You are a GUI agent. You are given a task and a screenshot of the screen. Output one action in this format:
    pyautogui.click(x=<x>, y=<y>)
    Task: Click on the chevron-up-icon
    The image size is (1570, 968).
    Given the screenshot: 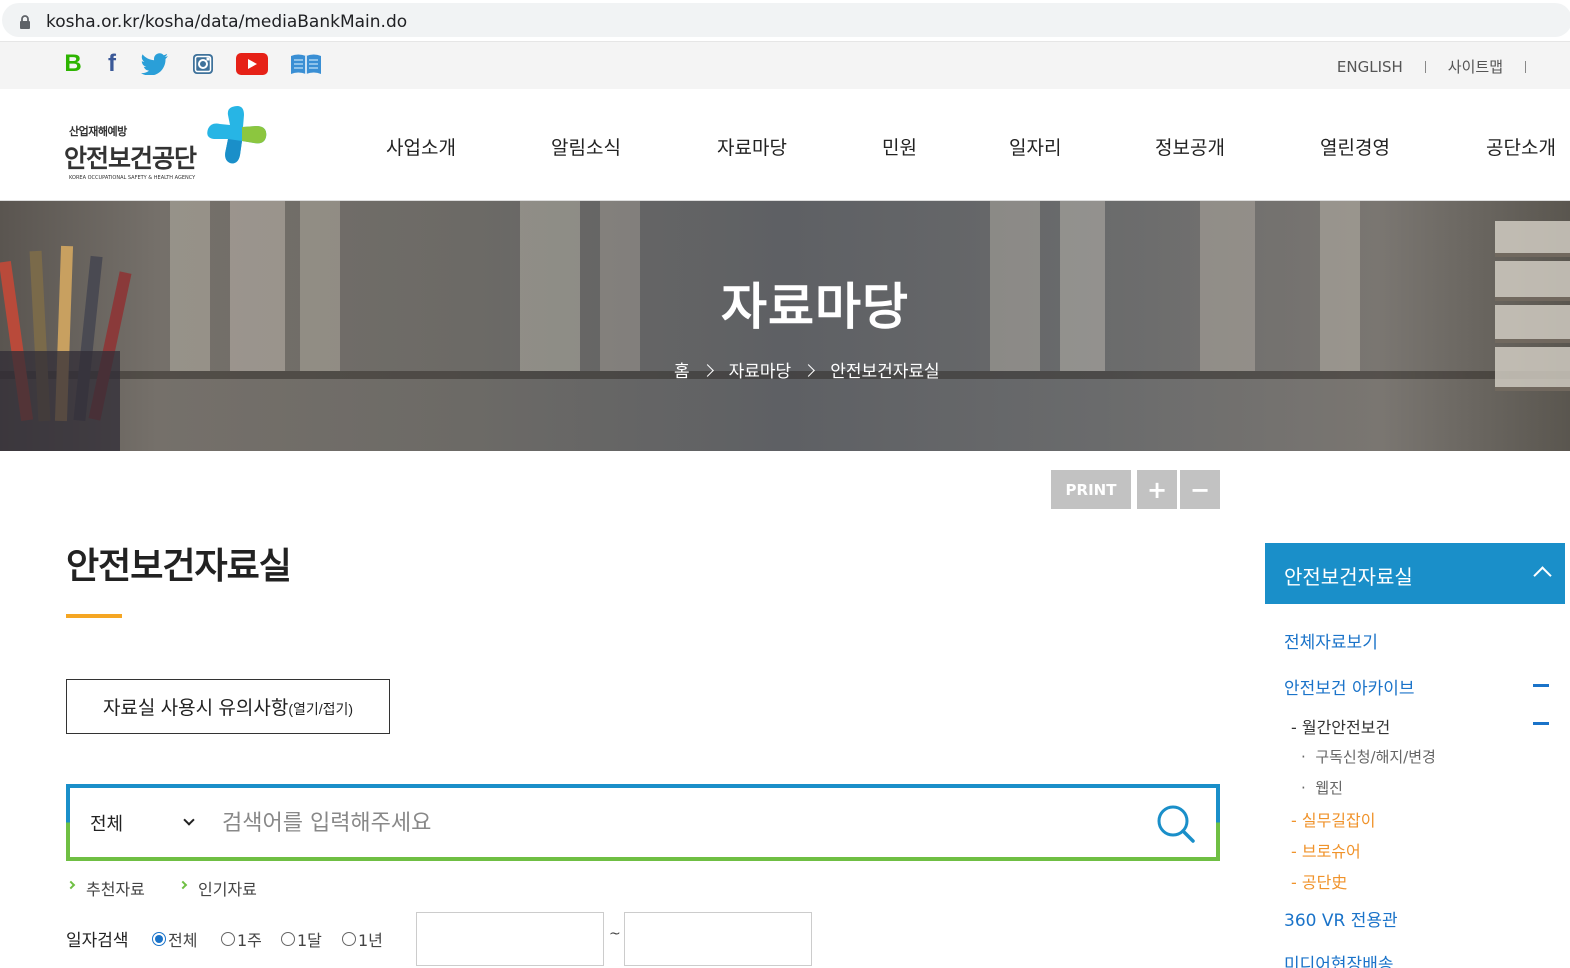 What is the action you would take?
    pyautogui.click(x=1542, y=575)
    